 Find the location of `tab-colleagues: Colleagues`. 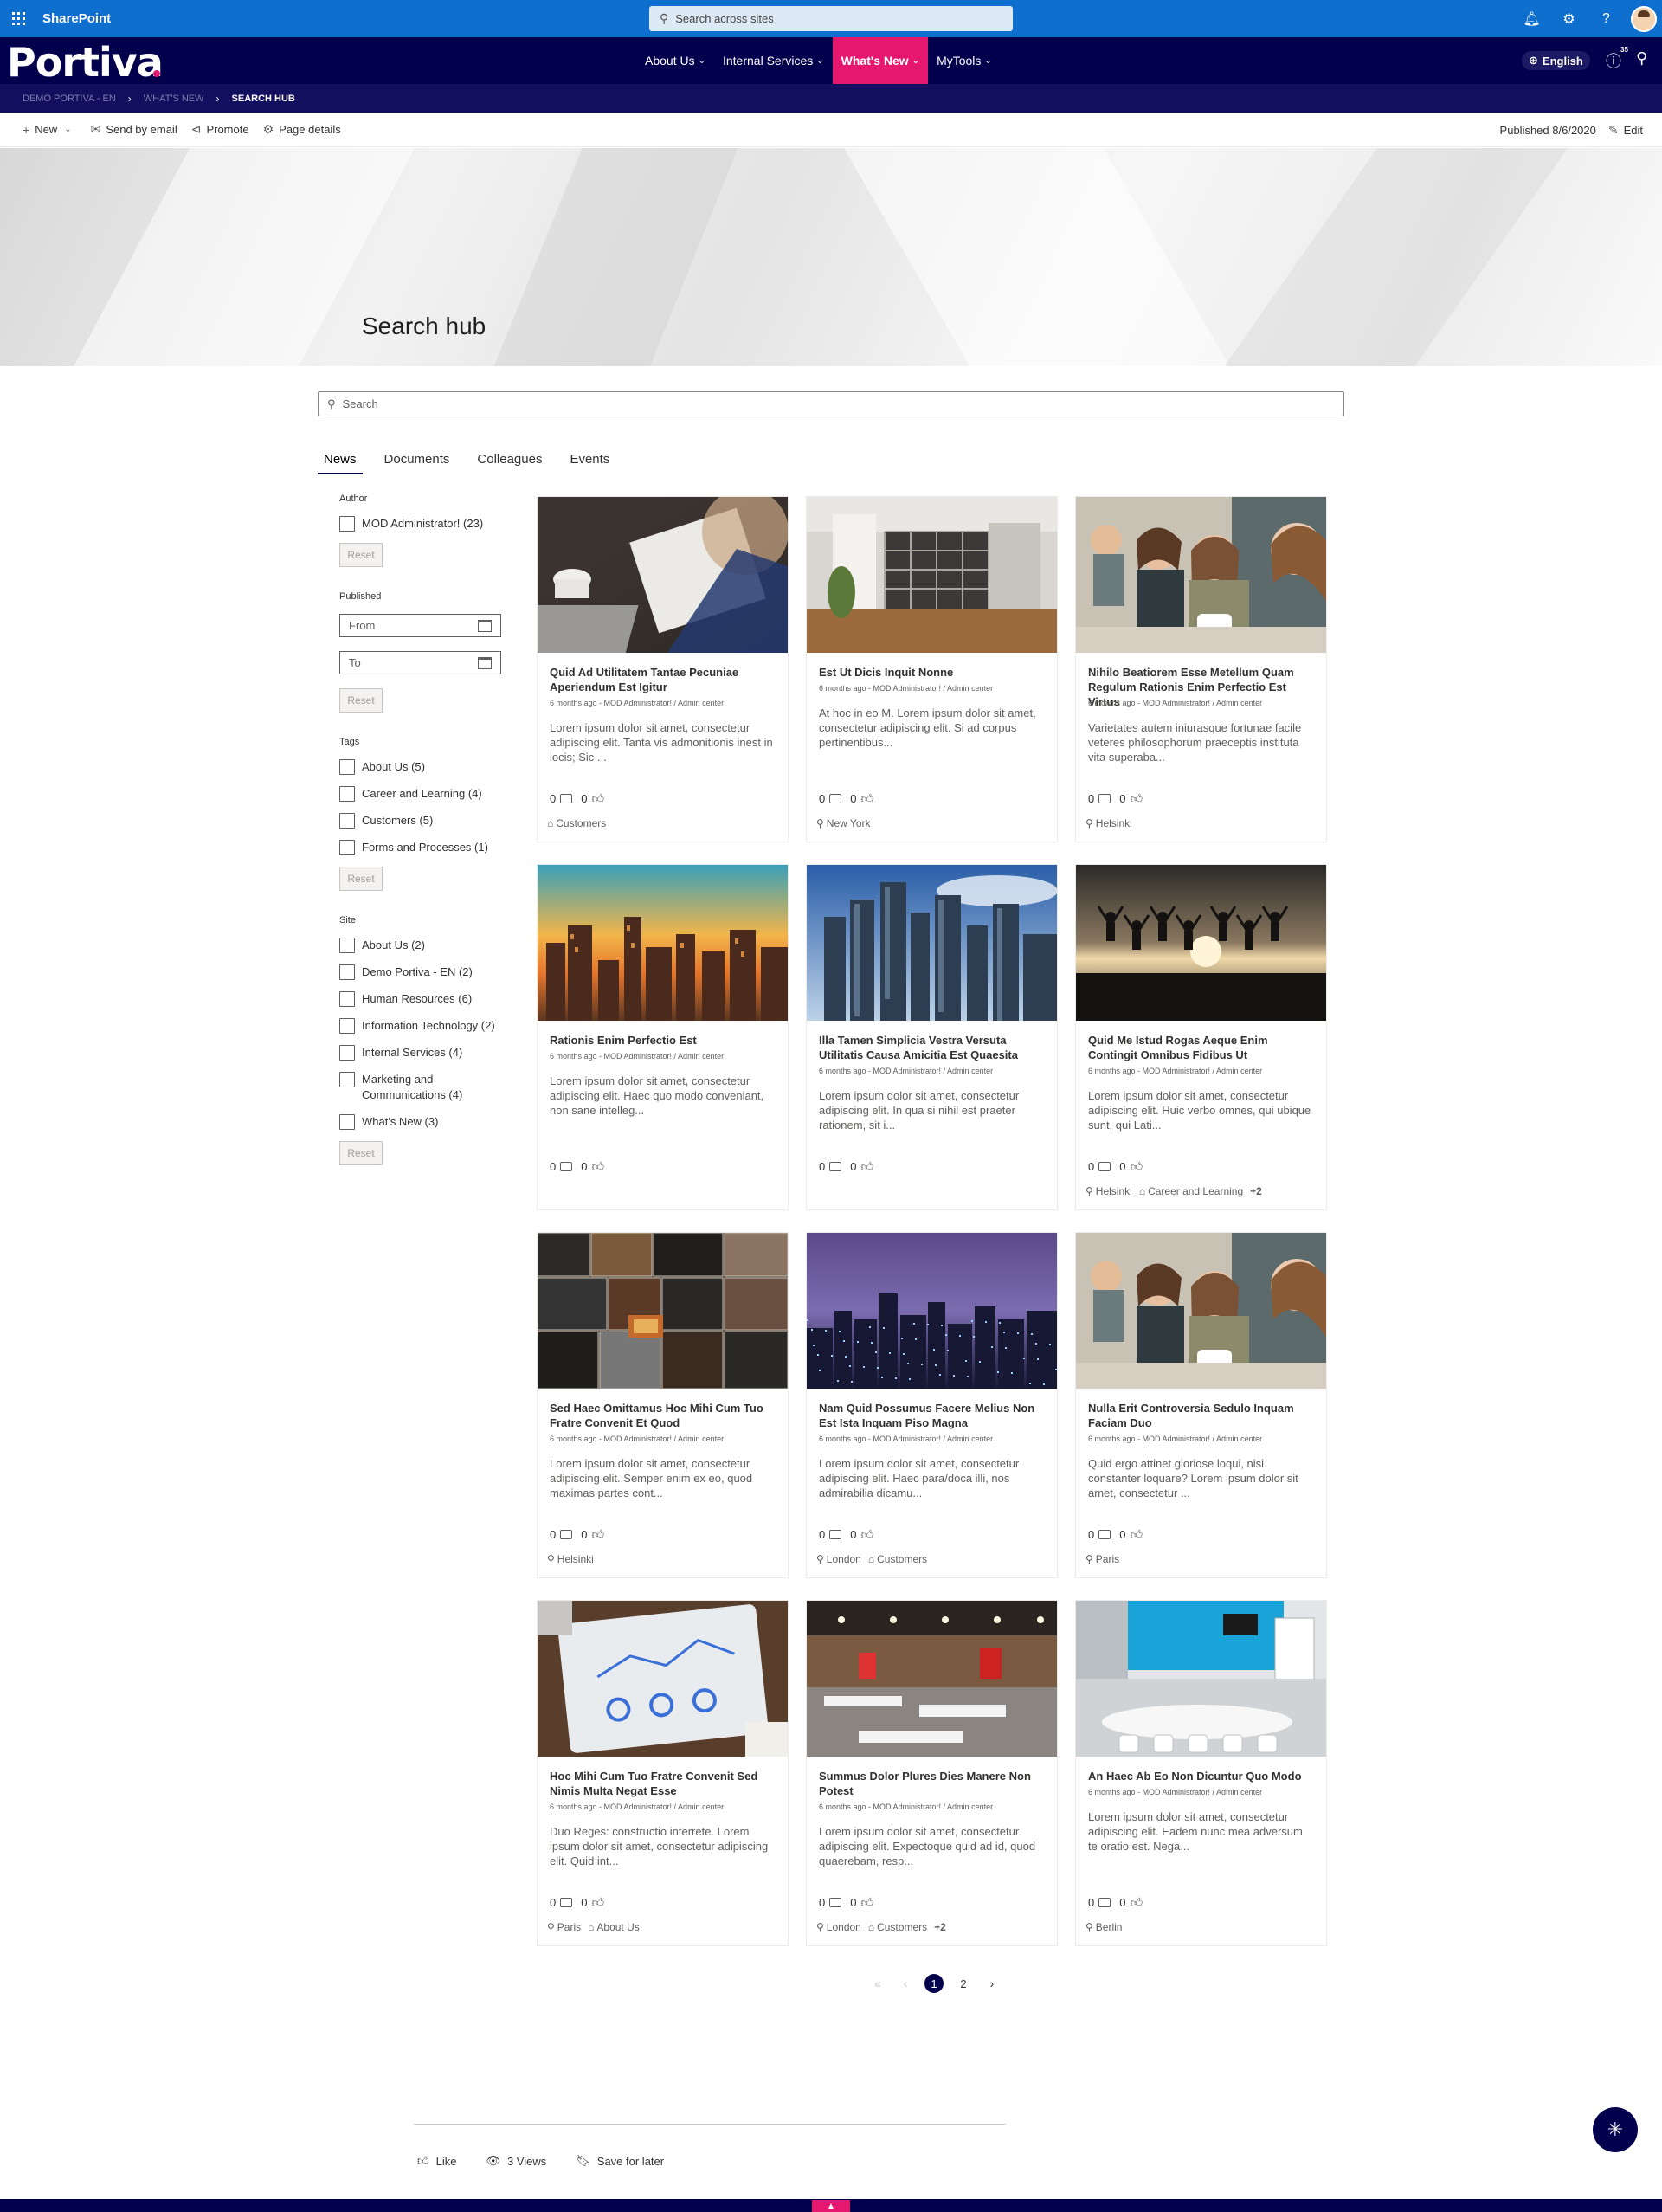

tab-colleagues: Colleagues is located at coordinates (509, 462).